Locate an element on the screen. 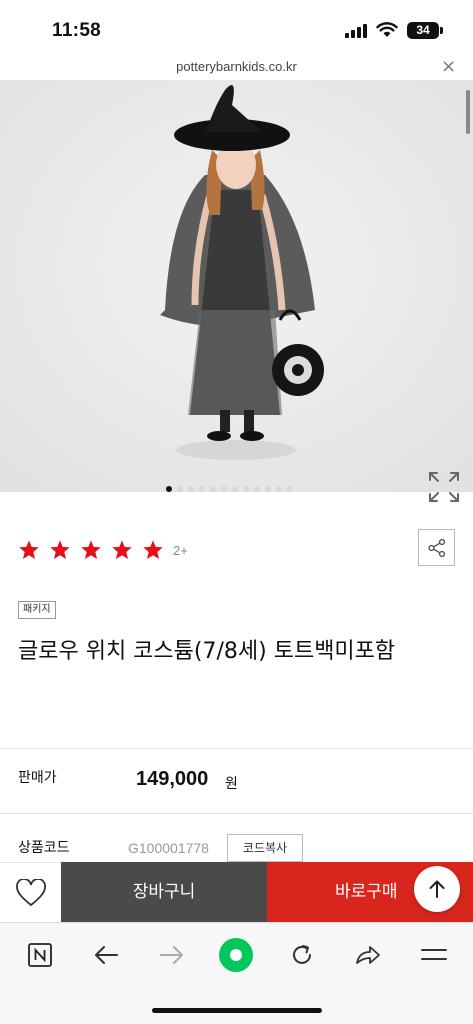 This screenshot has width=473, height=1024. share-page-button is located at coordinates (368, 955).